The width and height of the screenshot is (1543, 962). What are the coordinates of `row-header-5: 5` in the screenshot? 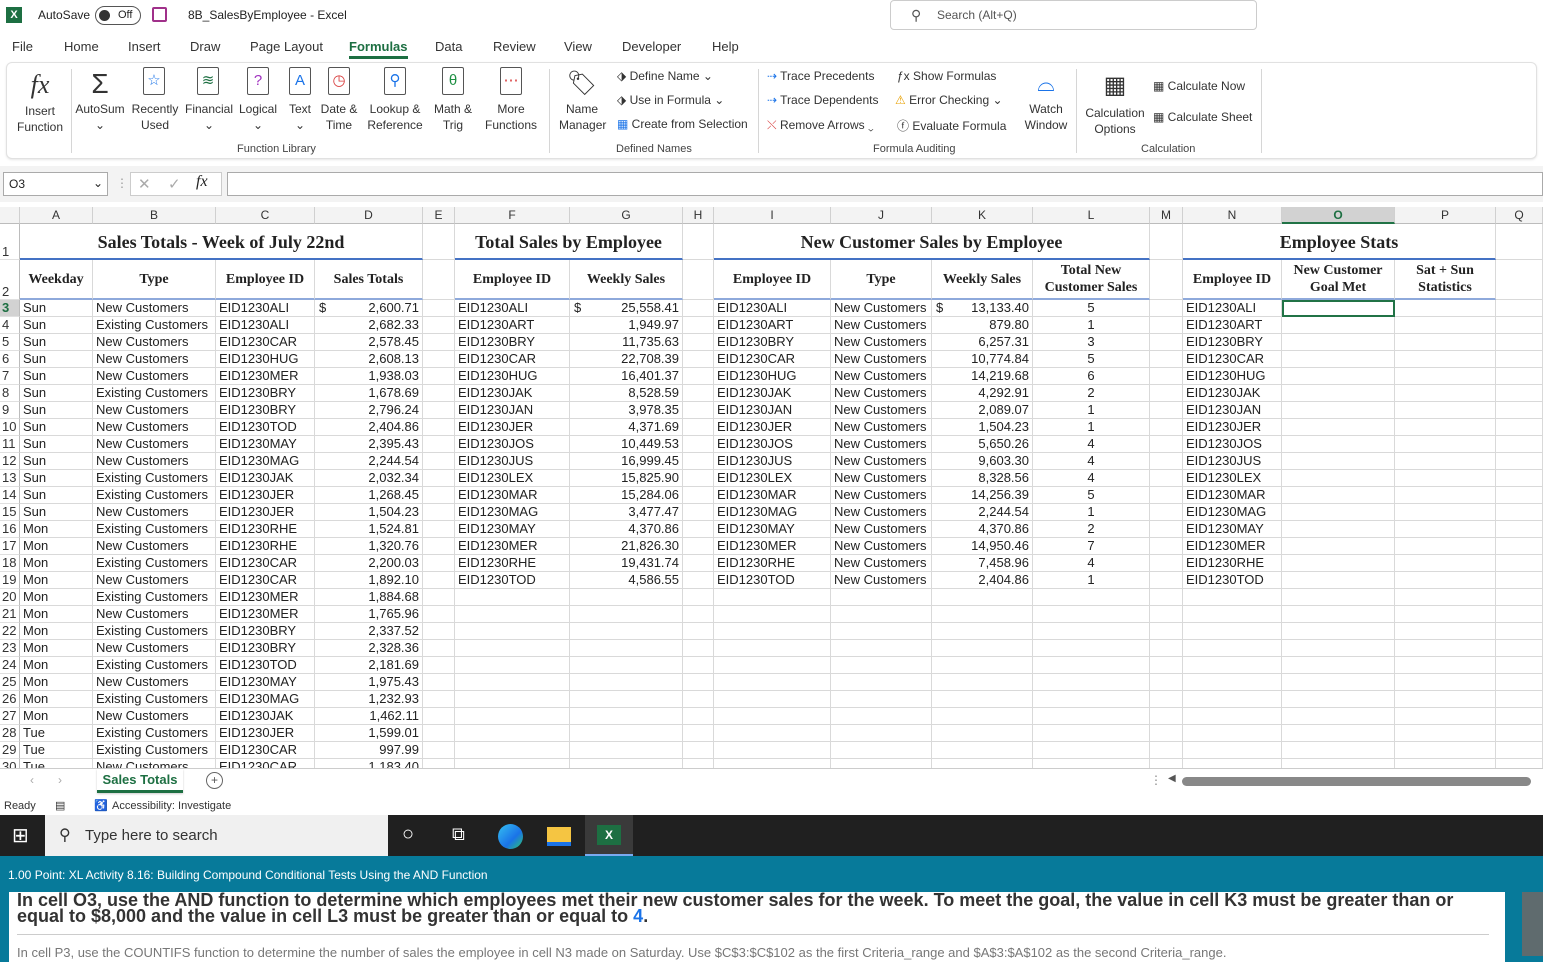 It's located at (10, 342).